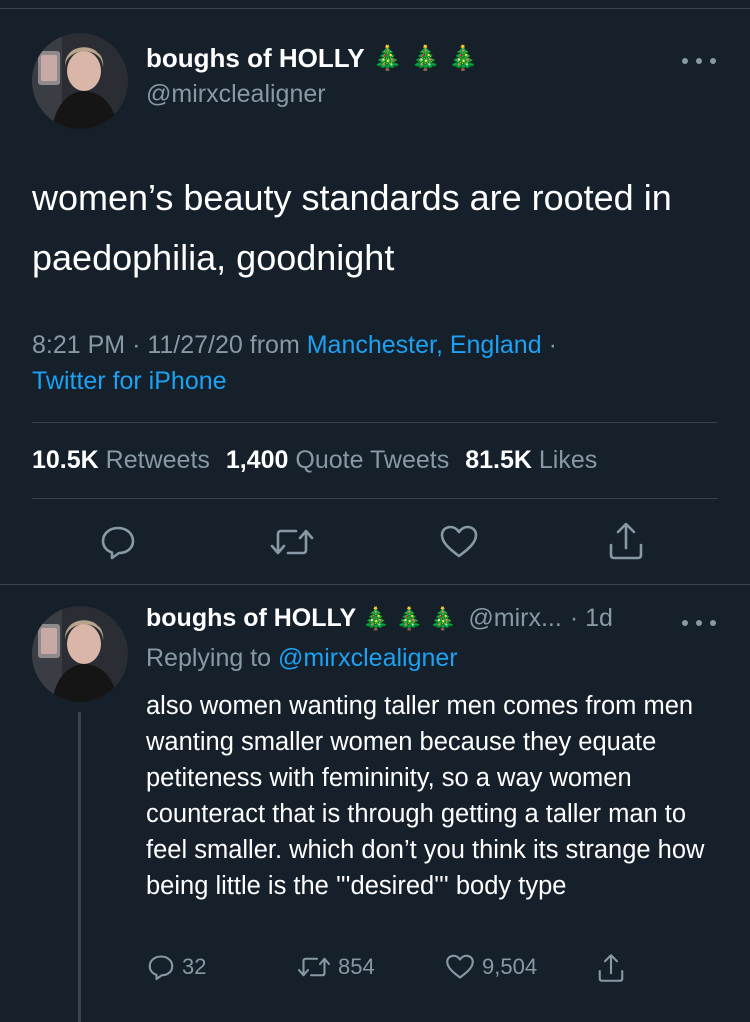 Image resolution: width=750 pixels, height=1022 pixels. What do you see at coordinates (510, 966) in the screenshot?
I see `like-count: 9,504` at bounding box center [510, 966].